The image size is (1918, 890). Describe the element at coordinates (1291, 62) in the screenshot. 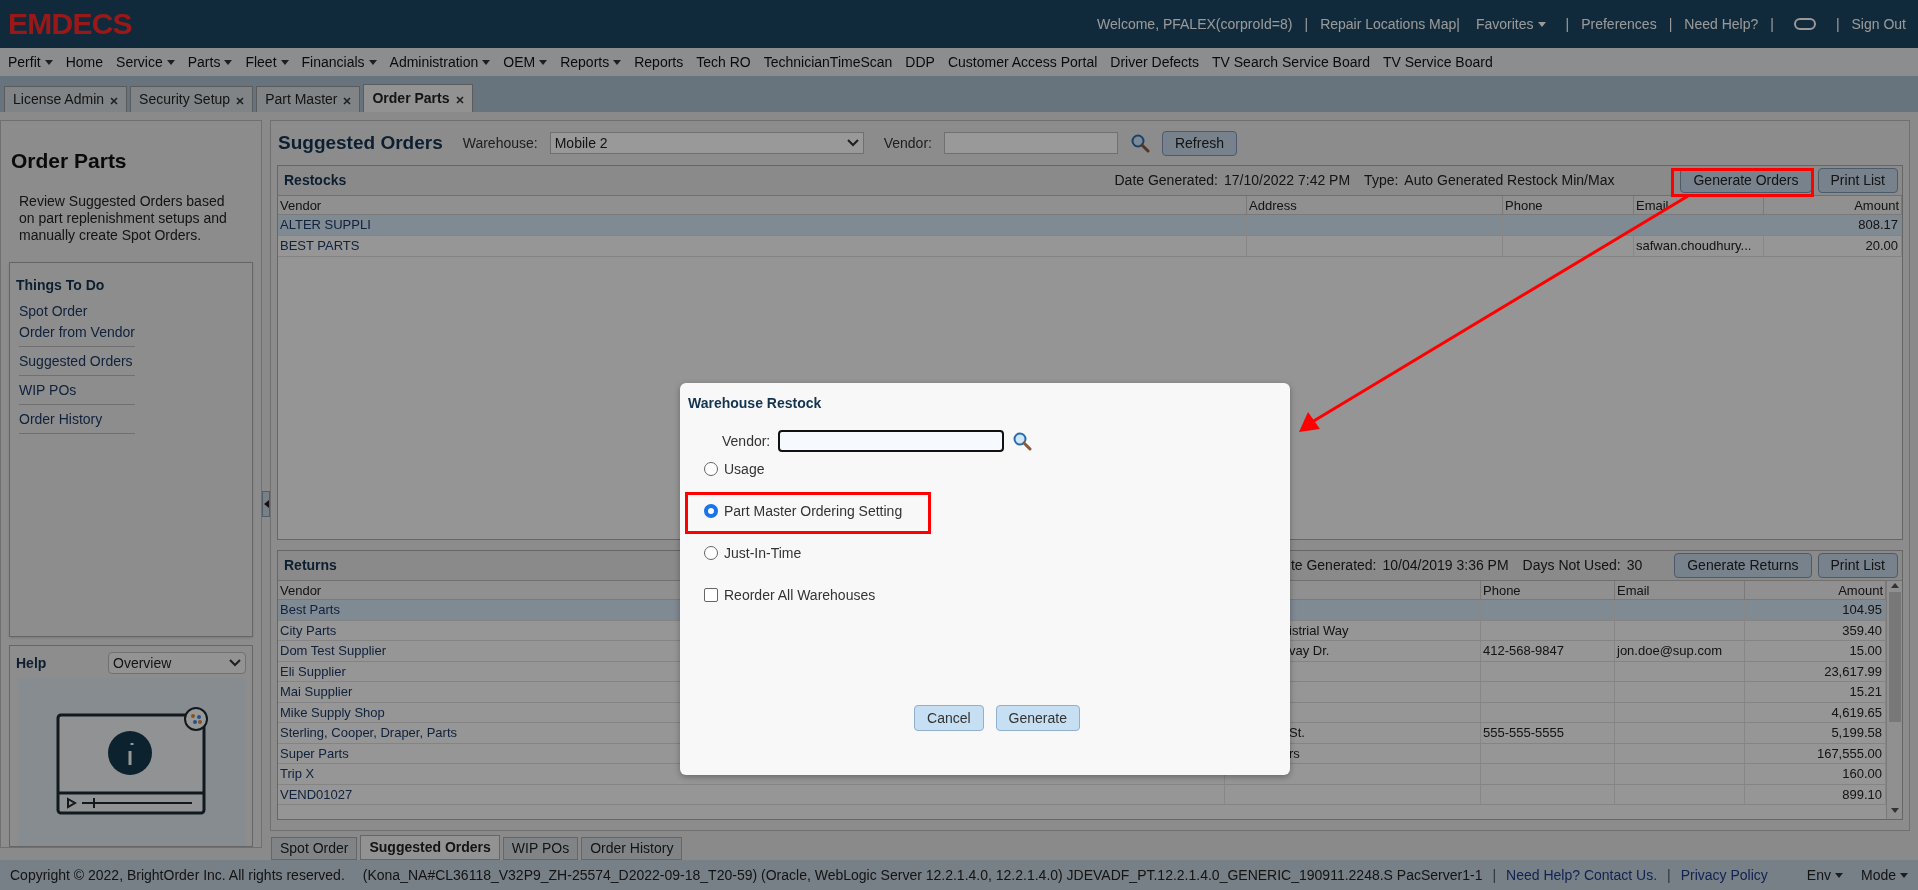

I see `menu-item: TV Search Service Board` at that location.